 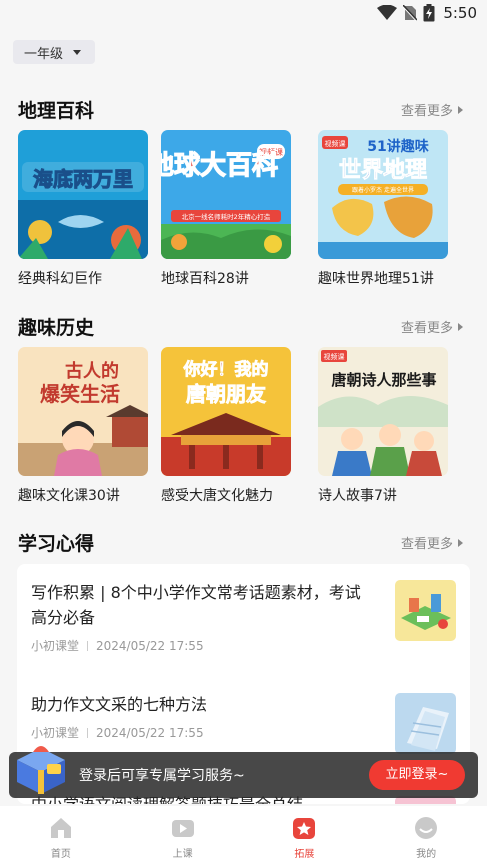 What do you see at coordinates (357, 496) in the screenshot?
I see `course-card-label: 诗人故事7讲` at bounding box center [357, 496].